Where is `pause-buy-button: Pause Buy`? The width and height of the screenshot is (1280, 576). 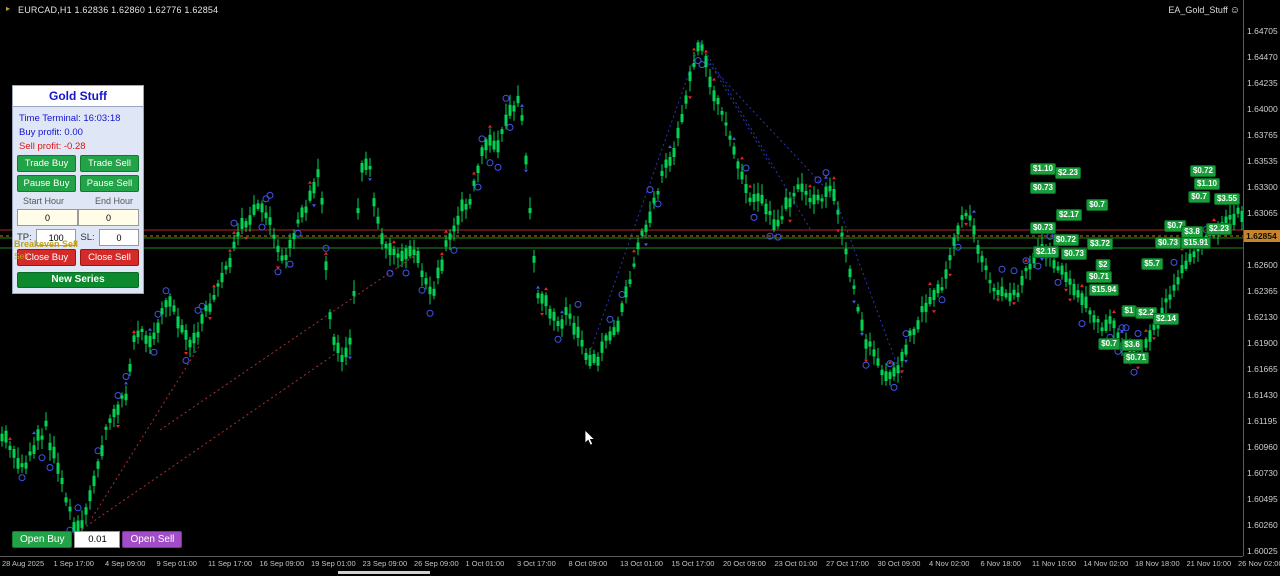
pause-buy-button: Pause Buy is located at coordinates (46, 183).